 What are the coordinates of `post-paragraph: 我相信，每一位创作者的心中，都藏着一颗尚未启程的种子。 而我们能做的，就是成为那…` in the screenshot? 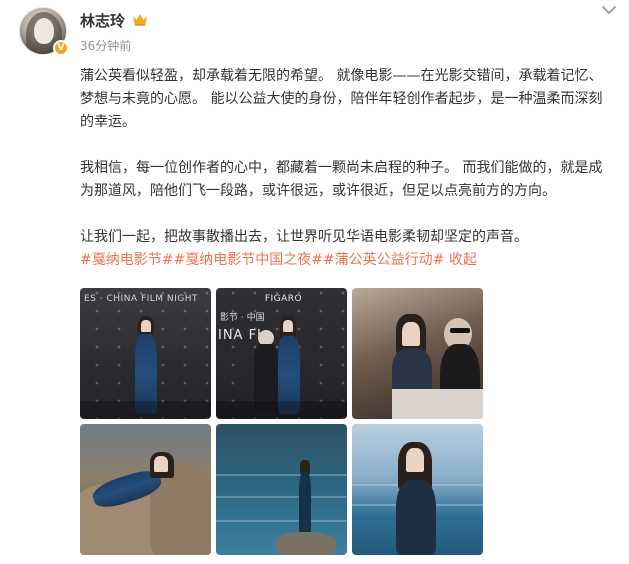 It's located at (341, 179).